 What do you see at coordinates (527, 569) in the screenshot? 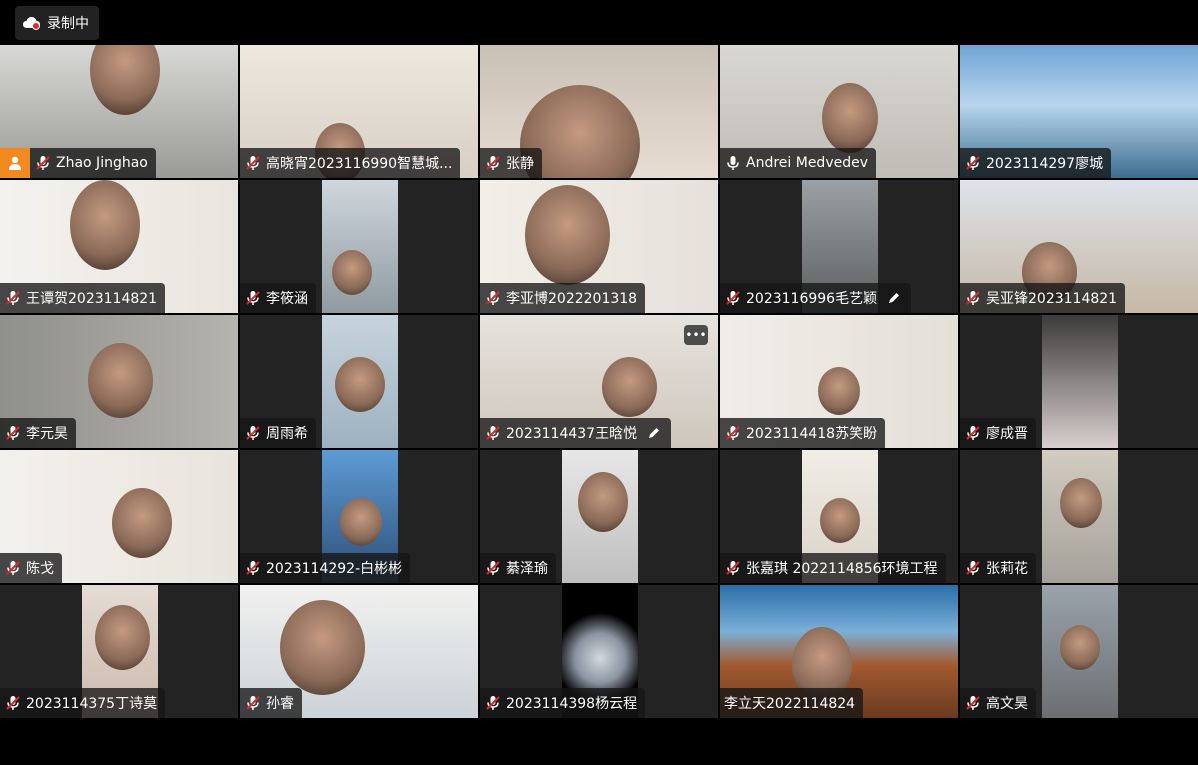
I see `participant-name: 綦泽瑜` at bounding box center [527, 569].